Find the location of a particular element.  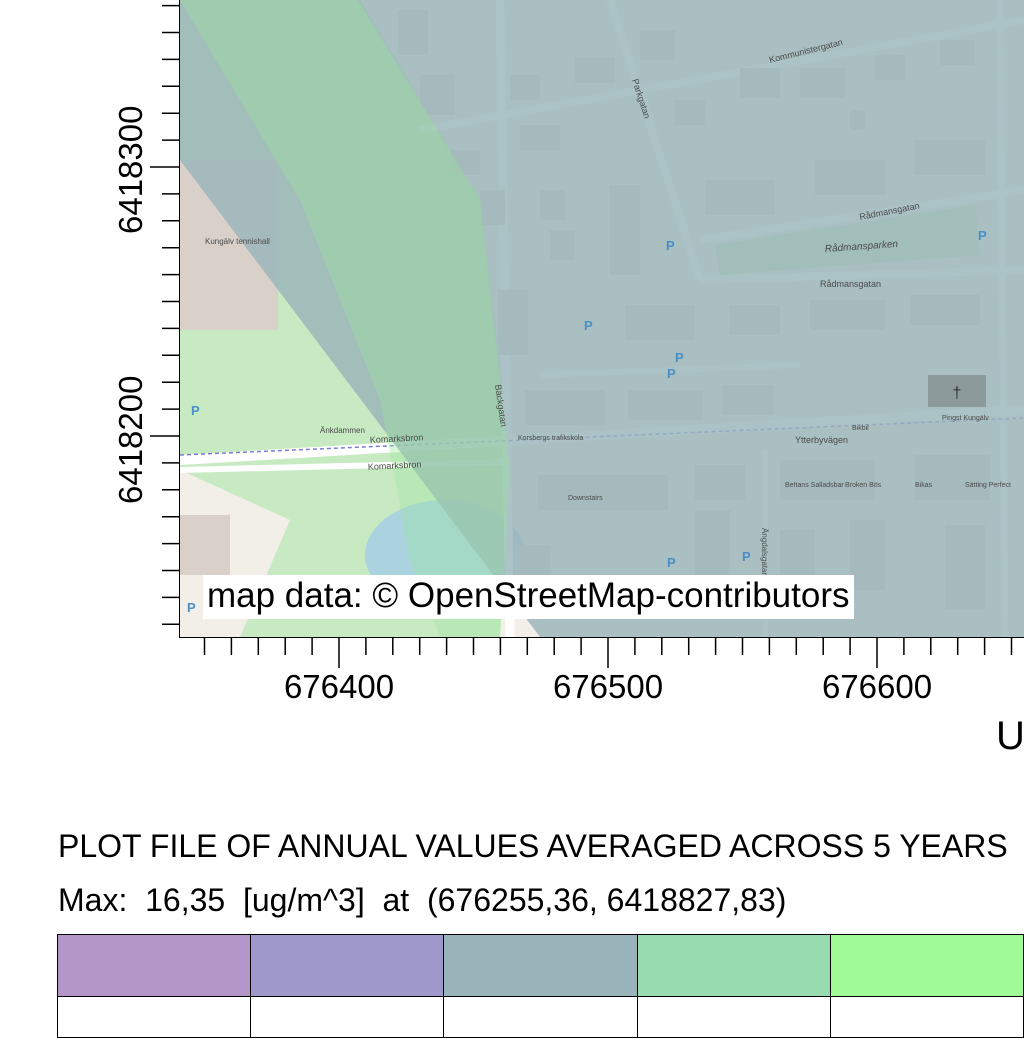

y-tick-label: 6418300 is located at coordinates (130, 169).